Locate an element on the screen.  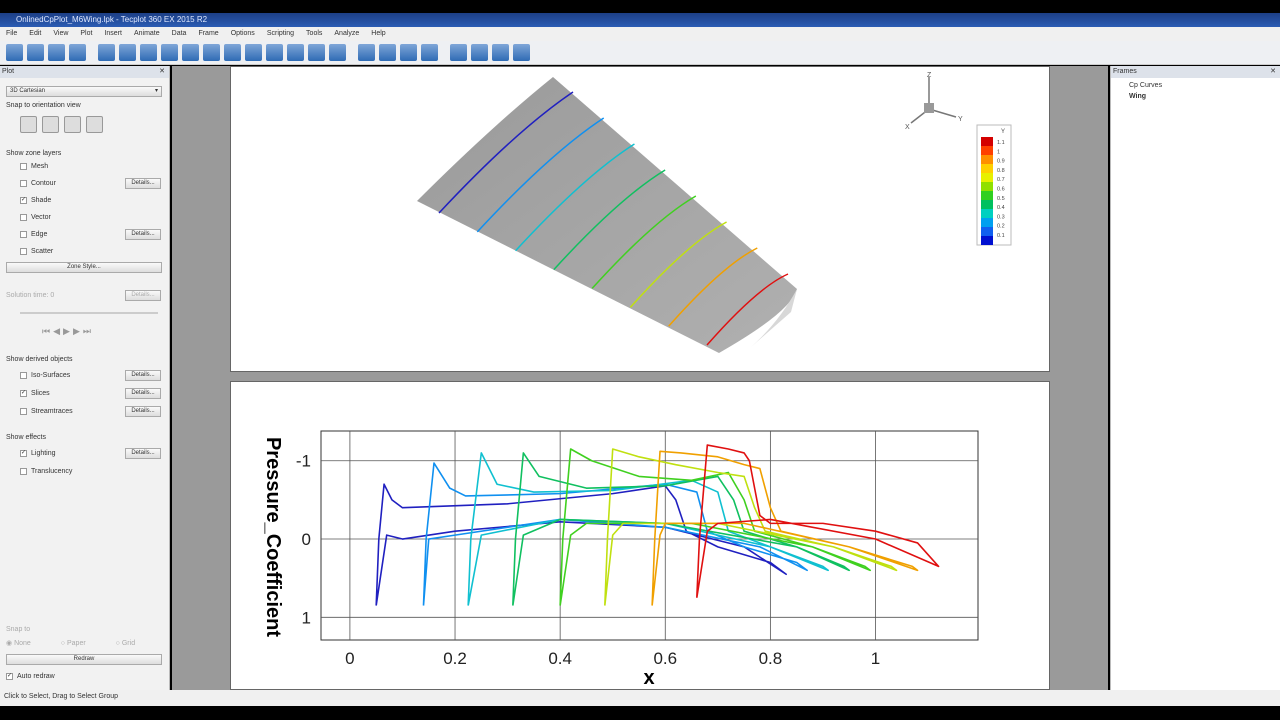
redraw-button: Redraw is located at coordinates (84, 659).